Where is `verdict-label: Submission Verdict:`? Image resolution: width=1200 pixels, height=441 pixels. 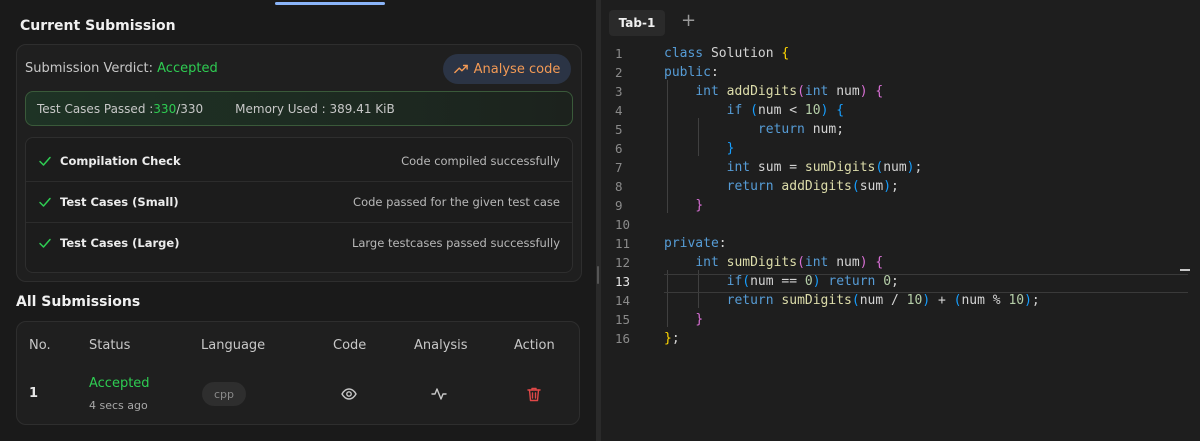
verdict-label: Submission Verdict: is located at coordinates (89, 68).